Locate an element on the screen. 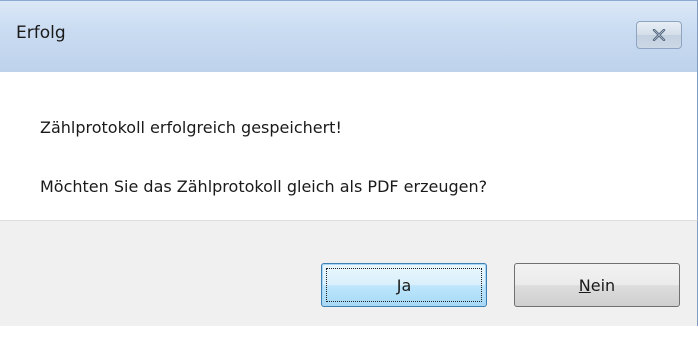  no-button-label: Nein is located at coordinates (597, 285).